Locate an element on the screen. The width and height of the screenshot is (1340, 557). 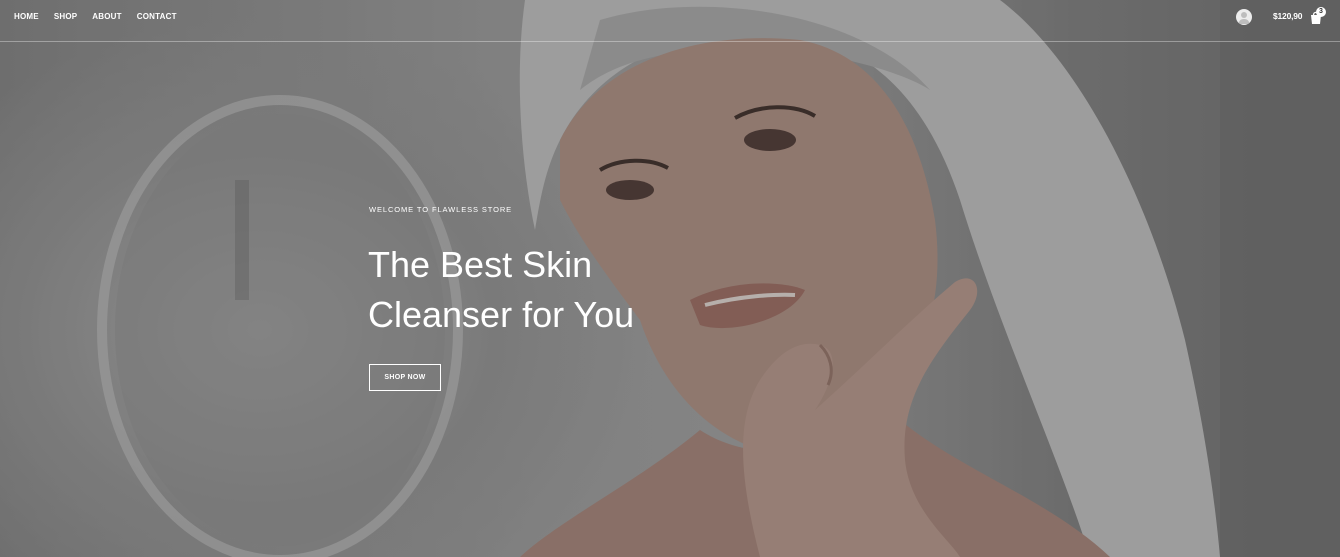
nav-link-shop: SHOP is located at coordinates (65, 17).